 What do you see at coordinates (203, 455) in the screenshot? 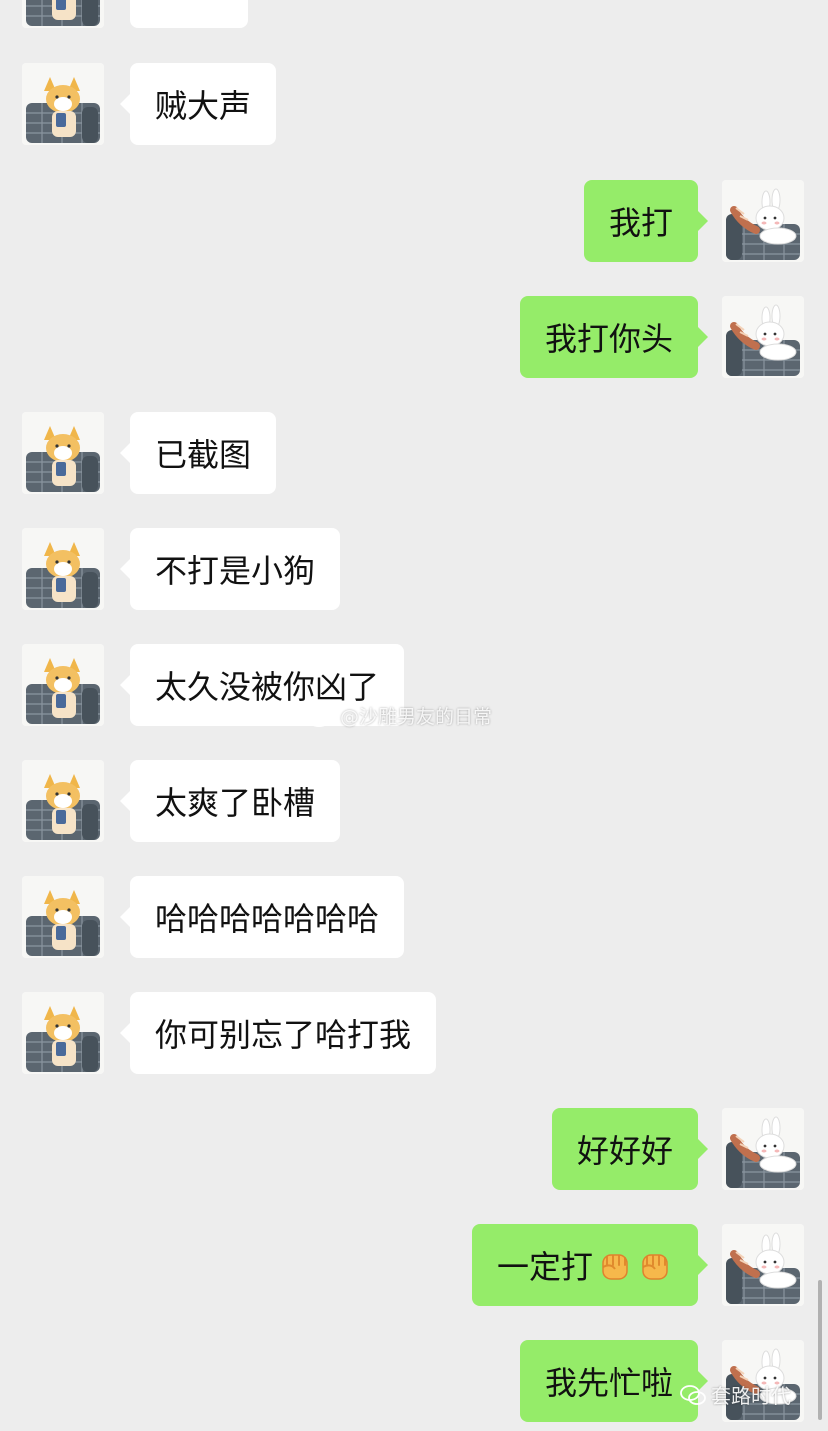
I see `message-text: 已截图` at bounding box center [203, 455].